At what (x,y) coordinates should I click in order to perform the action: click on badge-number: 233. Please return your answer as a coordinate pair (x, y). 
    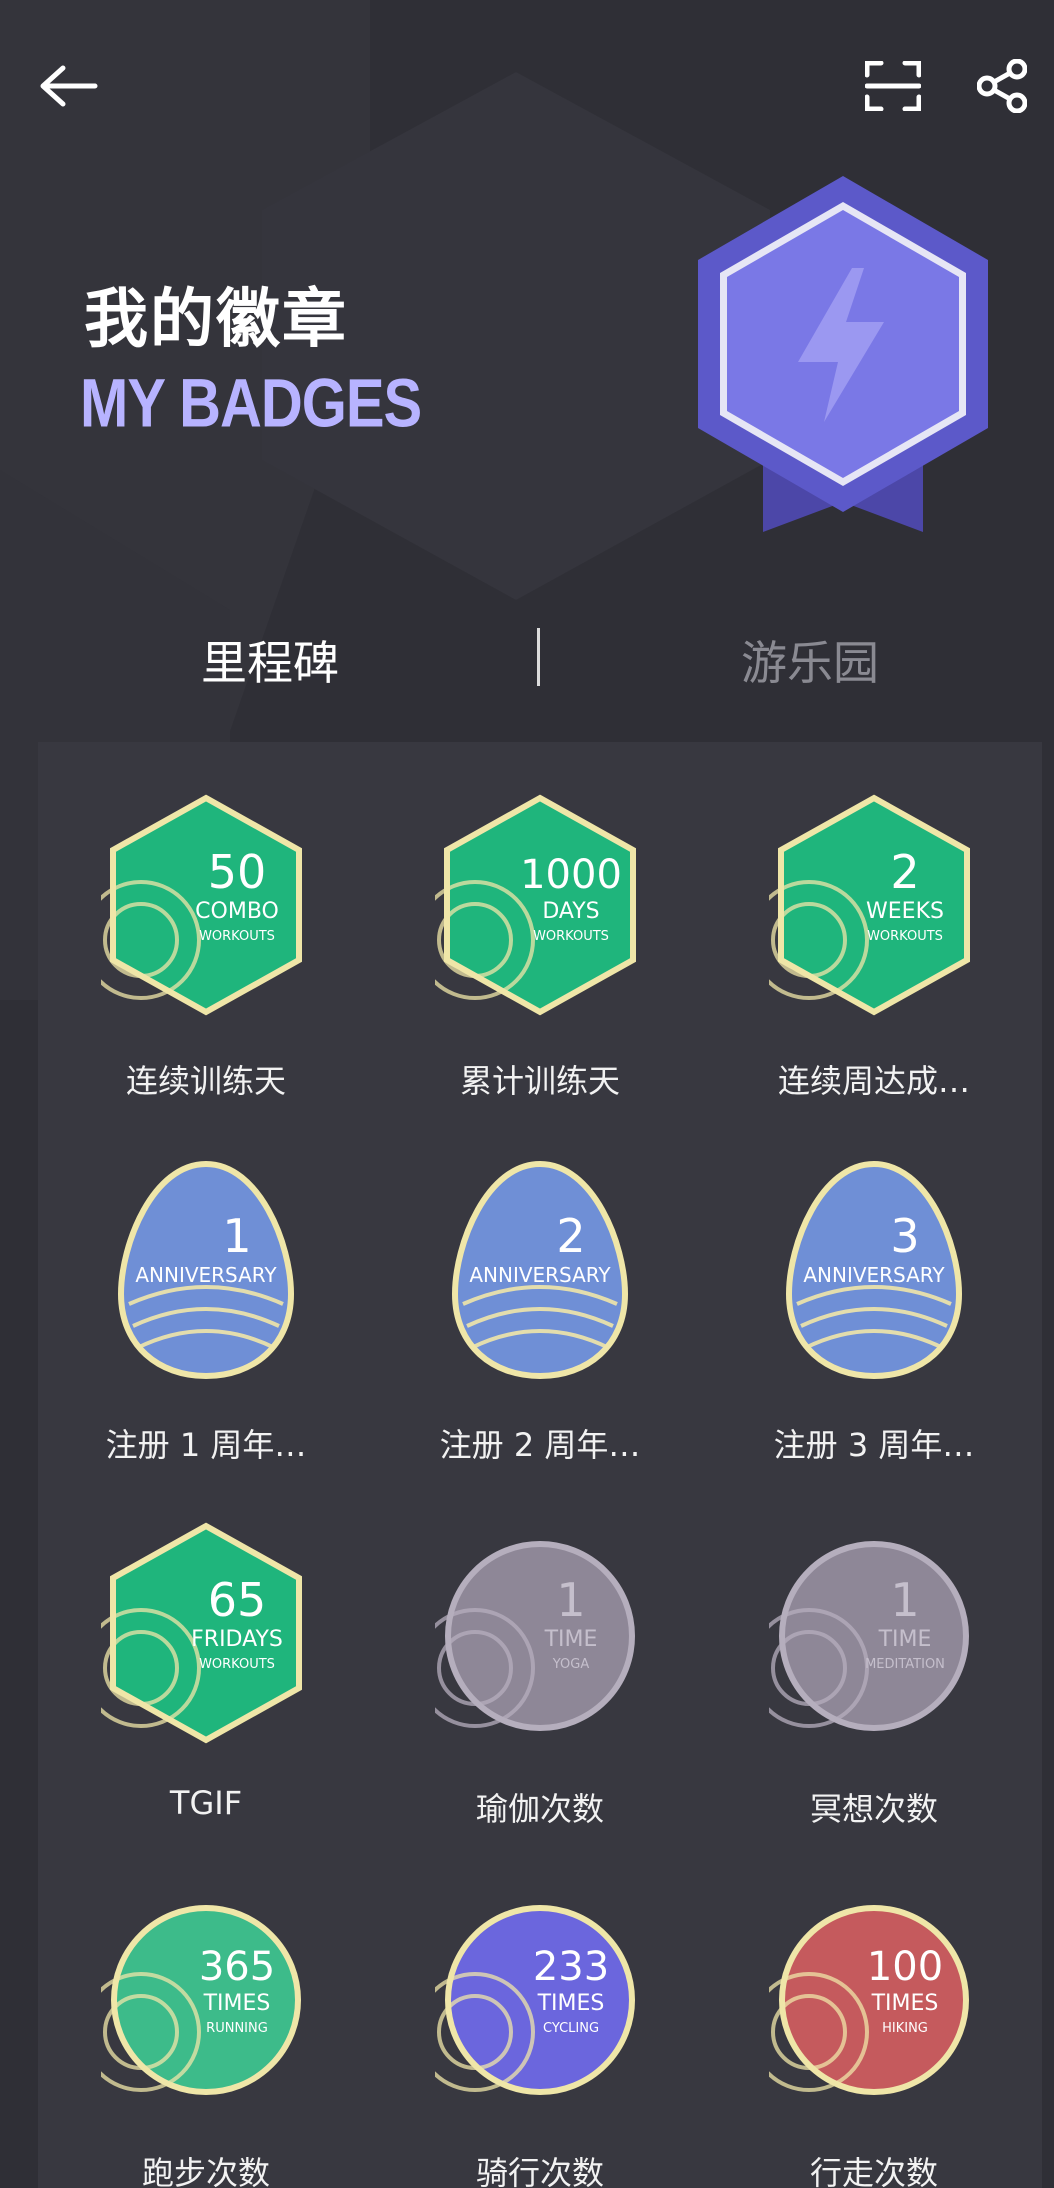
    Looking at the image, I should click on (571, 1967).